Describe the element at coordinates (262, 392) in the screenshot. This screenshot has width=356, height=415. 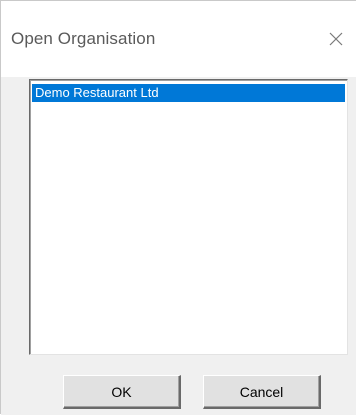
I see `cancel-button: Cancel` at that location.